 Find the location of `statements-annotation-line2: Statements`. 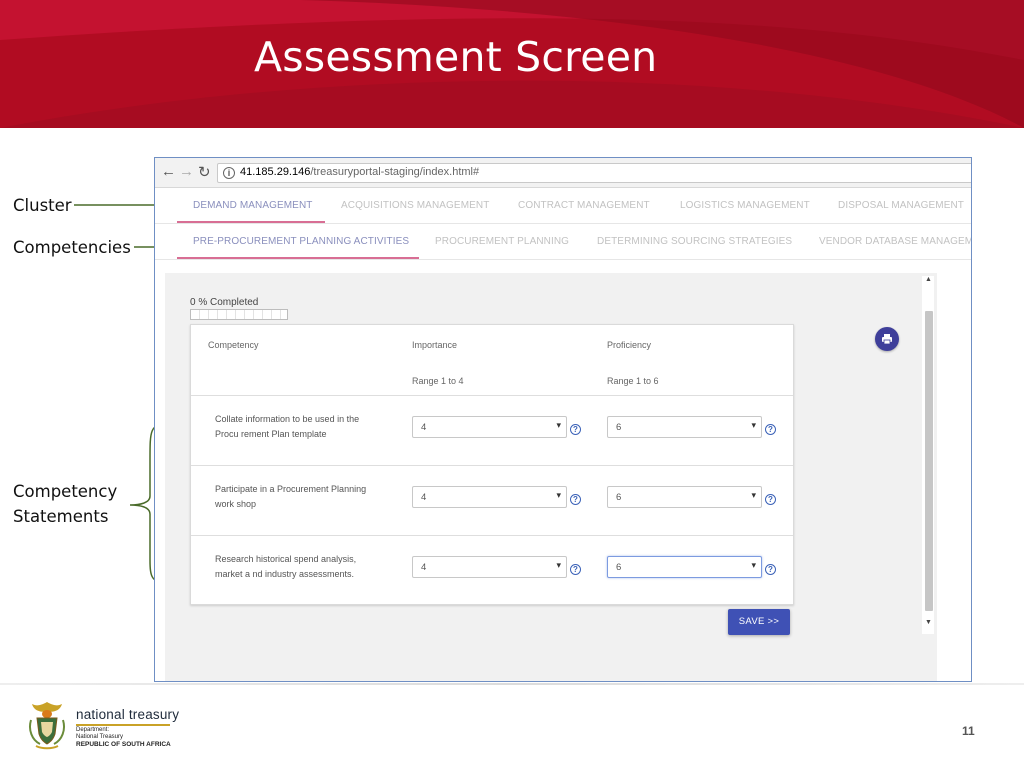

statements-annotation-line2: Statements is located at coordinates (61, 516).